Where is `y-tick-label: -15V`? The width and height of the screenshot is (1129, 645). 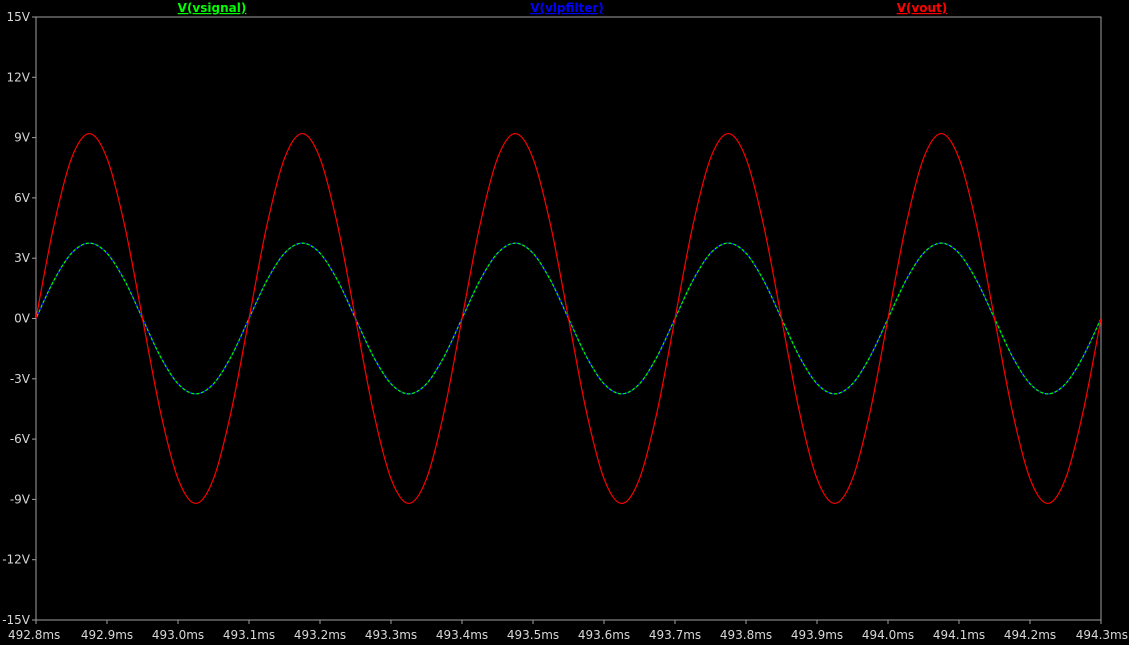 y-tick-label: -15V is located at coordinates (16, 620).